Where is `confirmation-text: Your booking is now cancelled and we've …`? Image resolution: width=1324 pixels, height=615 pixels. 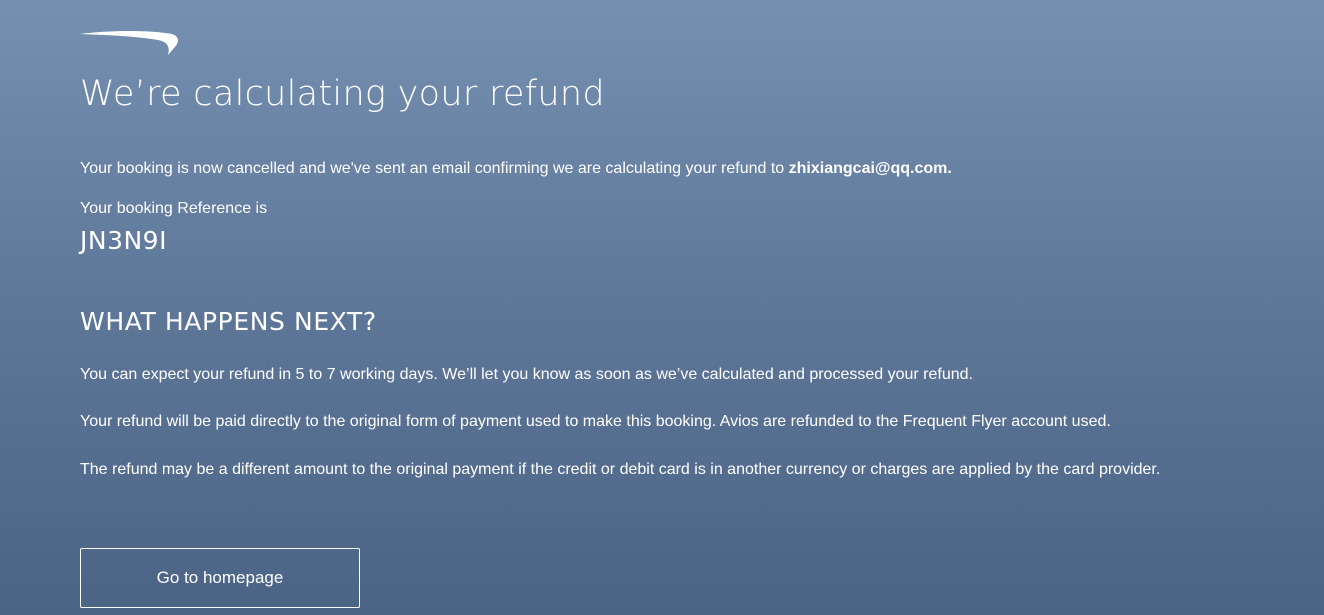
confirmation-text: Your booking is now cancelled and we've … is located at coordinates (434, 168).